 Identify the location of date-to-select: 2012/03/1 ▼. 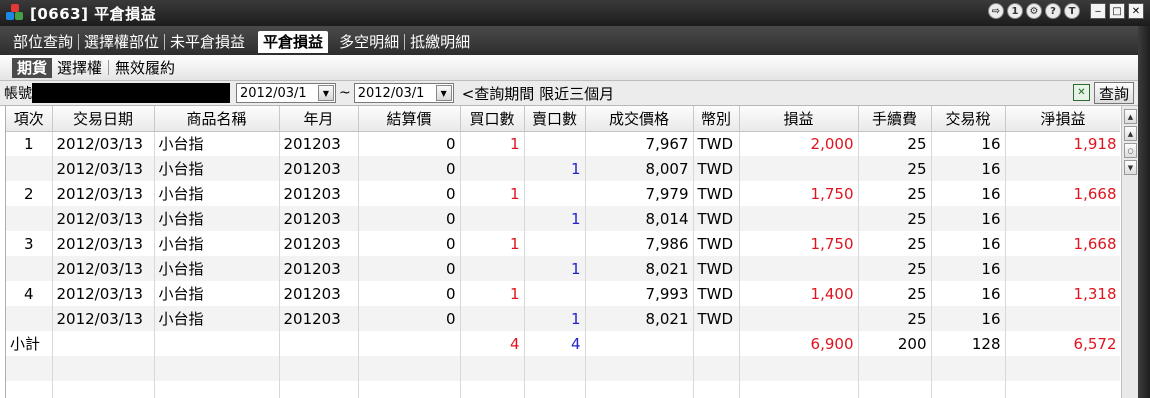
(403, 93).